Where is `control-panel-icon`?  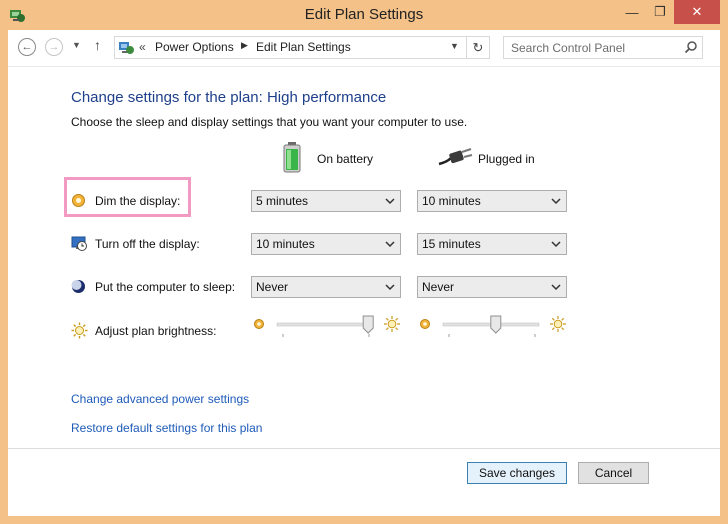
control-panel-icon is located at coordinates (126, 48).